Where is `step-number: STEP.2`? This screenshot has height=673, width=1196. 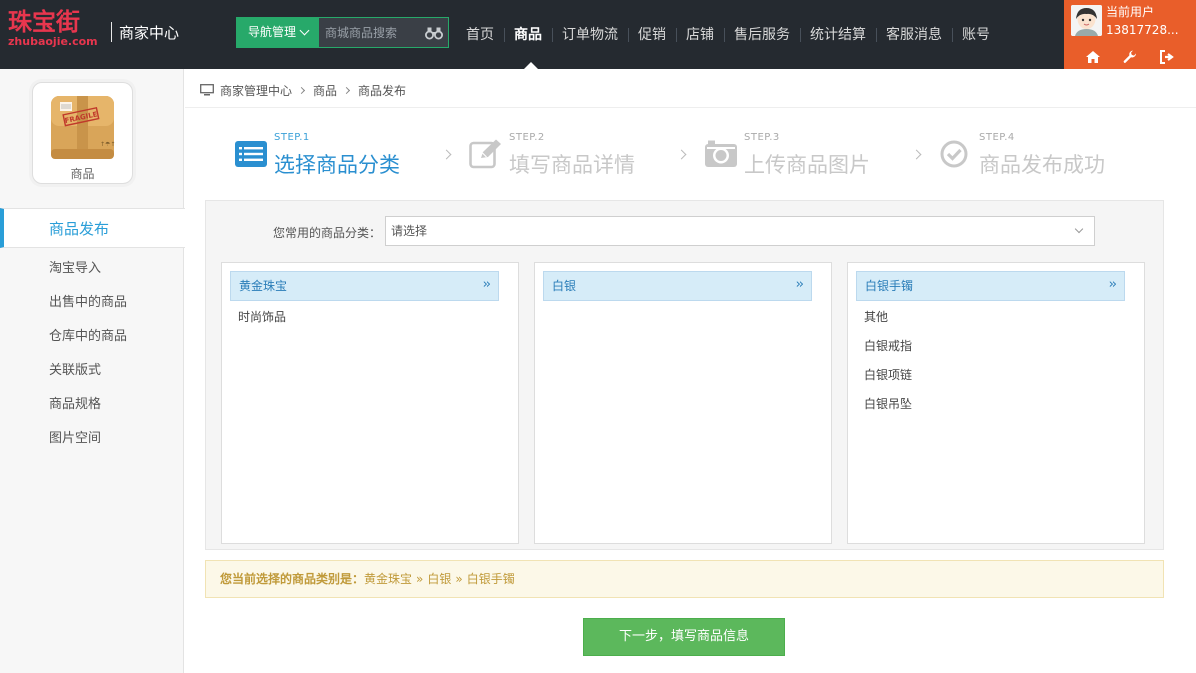 step-number: STEP.2 is located at coordinates (527, 137).